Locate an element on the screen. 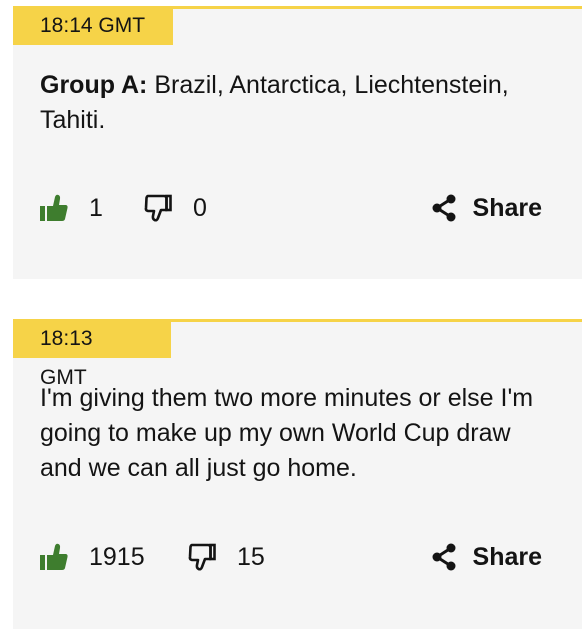 The image size is (582, 629). like-count: 1 is located at coordinates (96, 207).